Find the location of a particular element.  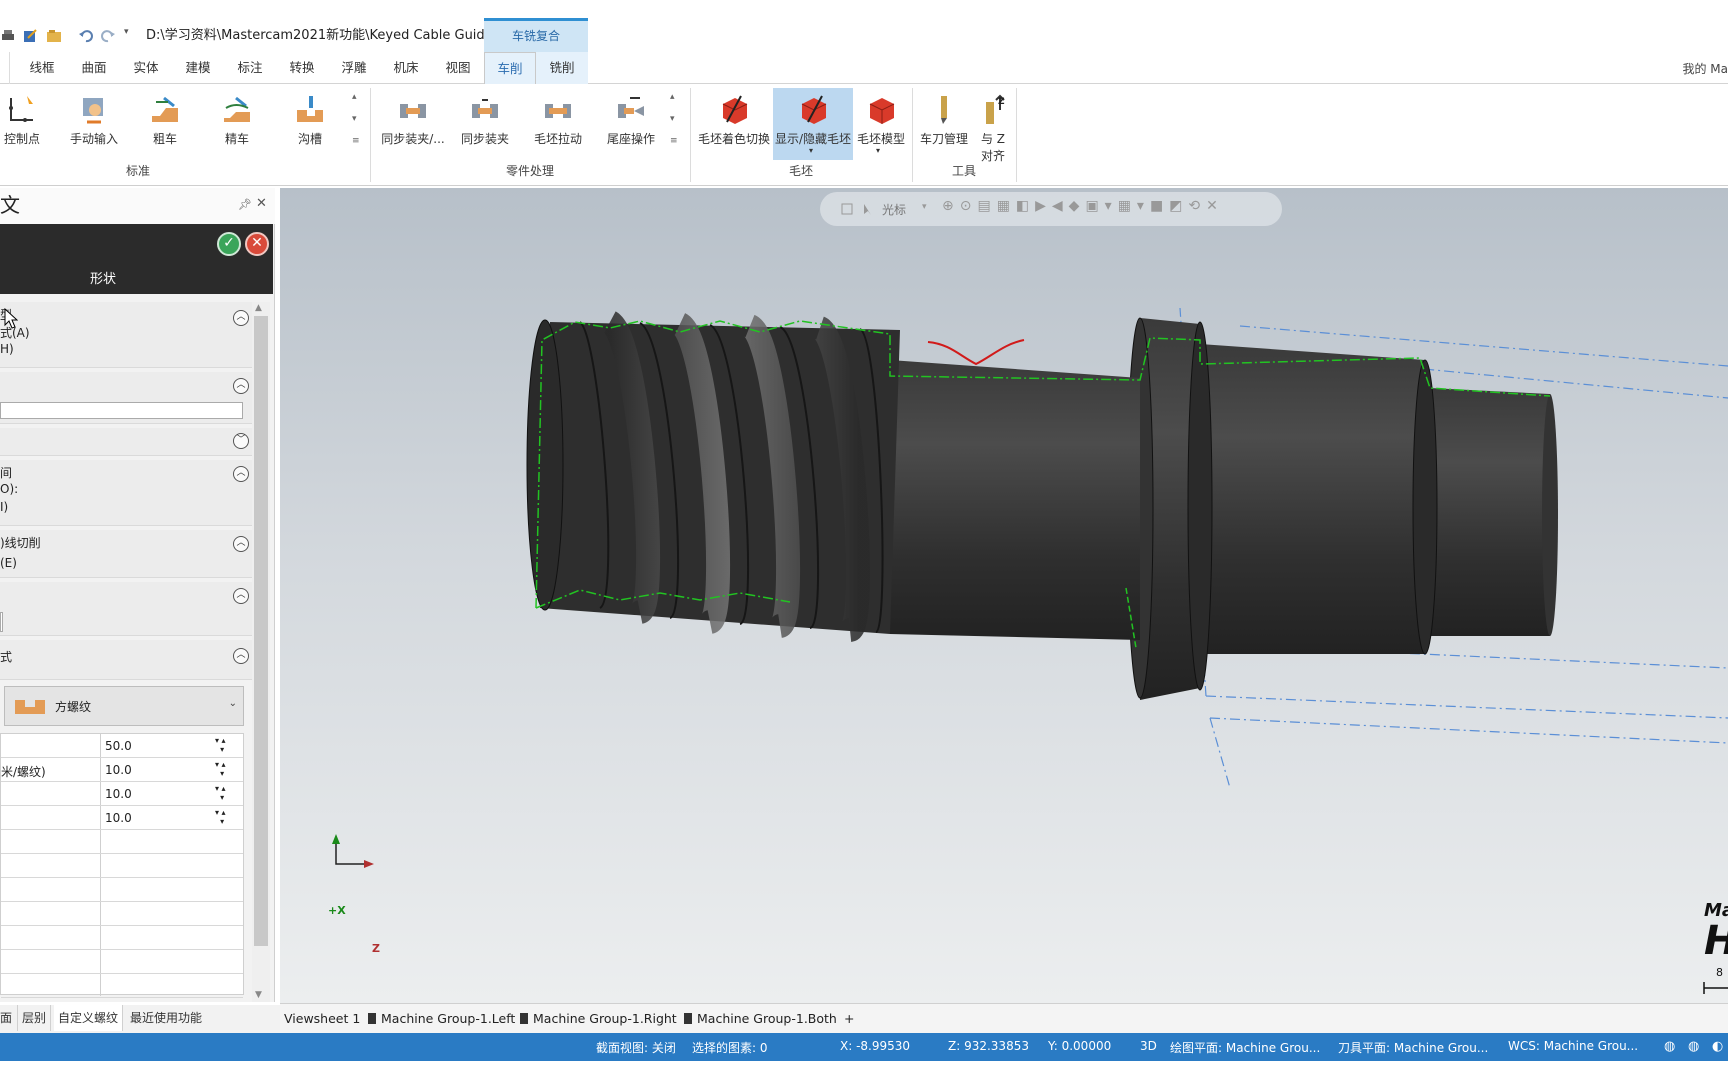

edit-save-icon is located at coordinates (30, 36).